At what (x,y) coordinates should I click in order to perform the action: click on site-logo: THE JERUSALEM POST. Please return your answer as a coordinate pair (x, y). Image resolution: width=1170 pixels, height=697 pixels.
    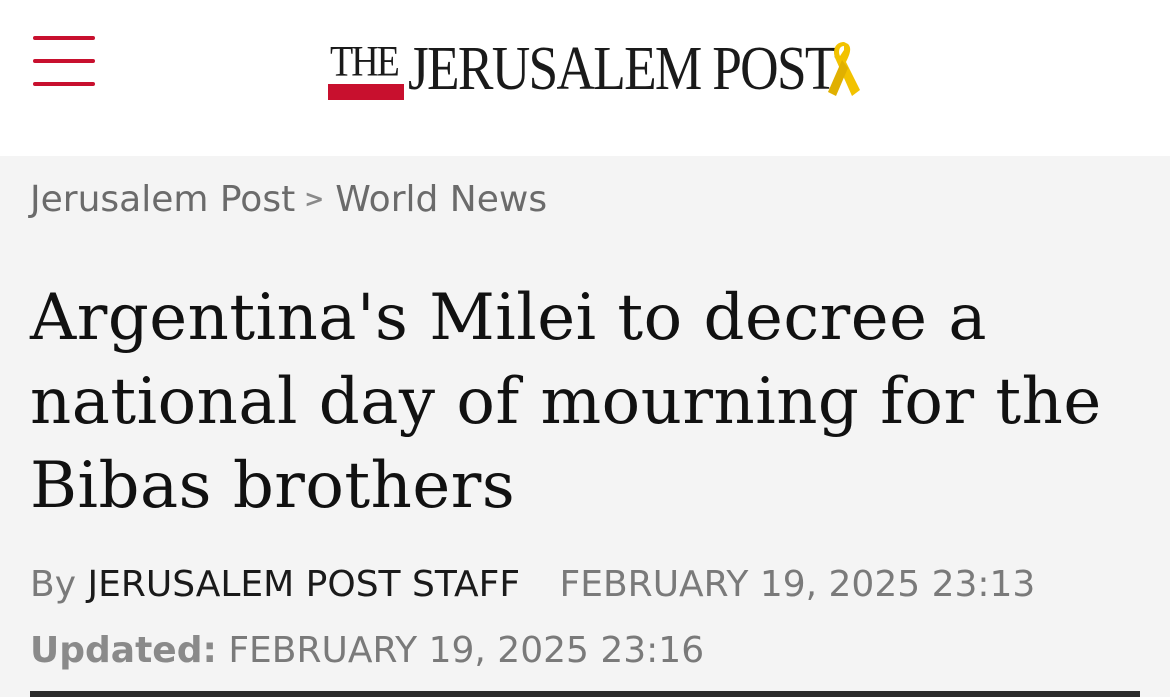
    Looking at the image, I should click on (598, 74).